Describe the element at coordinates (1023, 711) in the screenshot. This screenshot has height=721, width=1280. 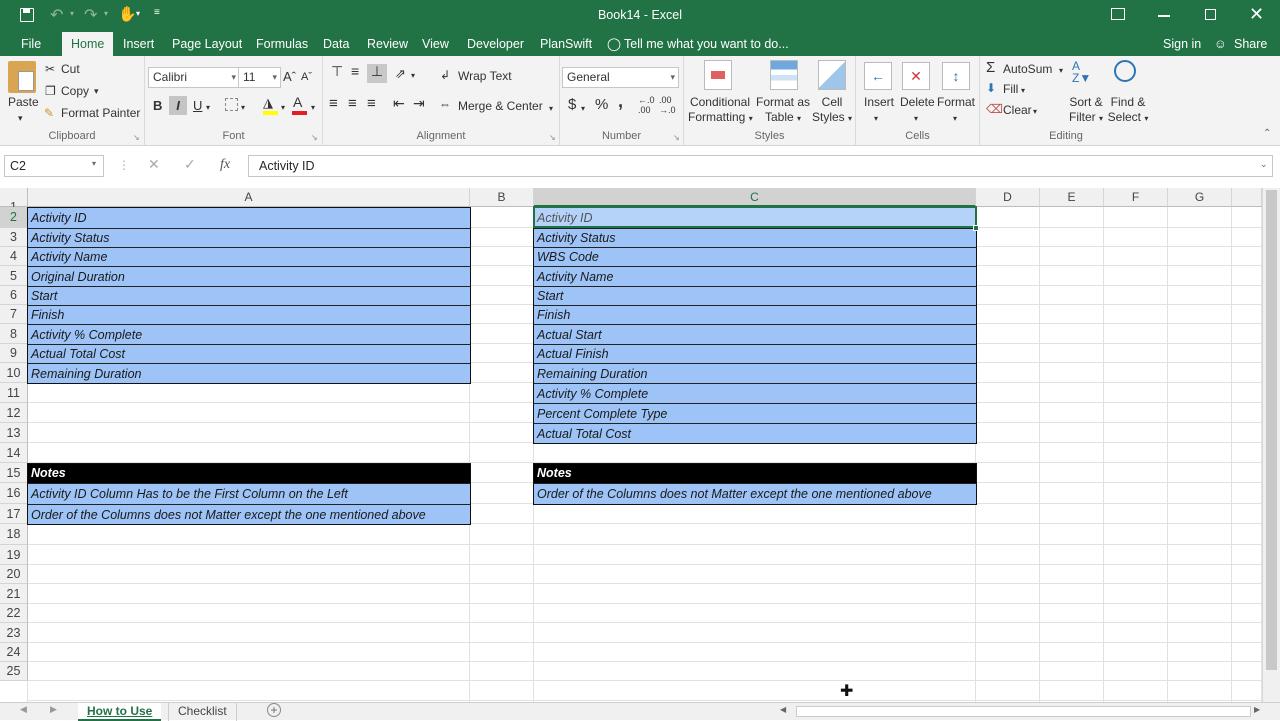
I see `horizontal-scrollbar` at that location.